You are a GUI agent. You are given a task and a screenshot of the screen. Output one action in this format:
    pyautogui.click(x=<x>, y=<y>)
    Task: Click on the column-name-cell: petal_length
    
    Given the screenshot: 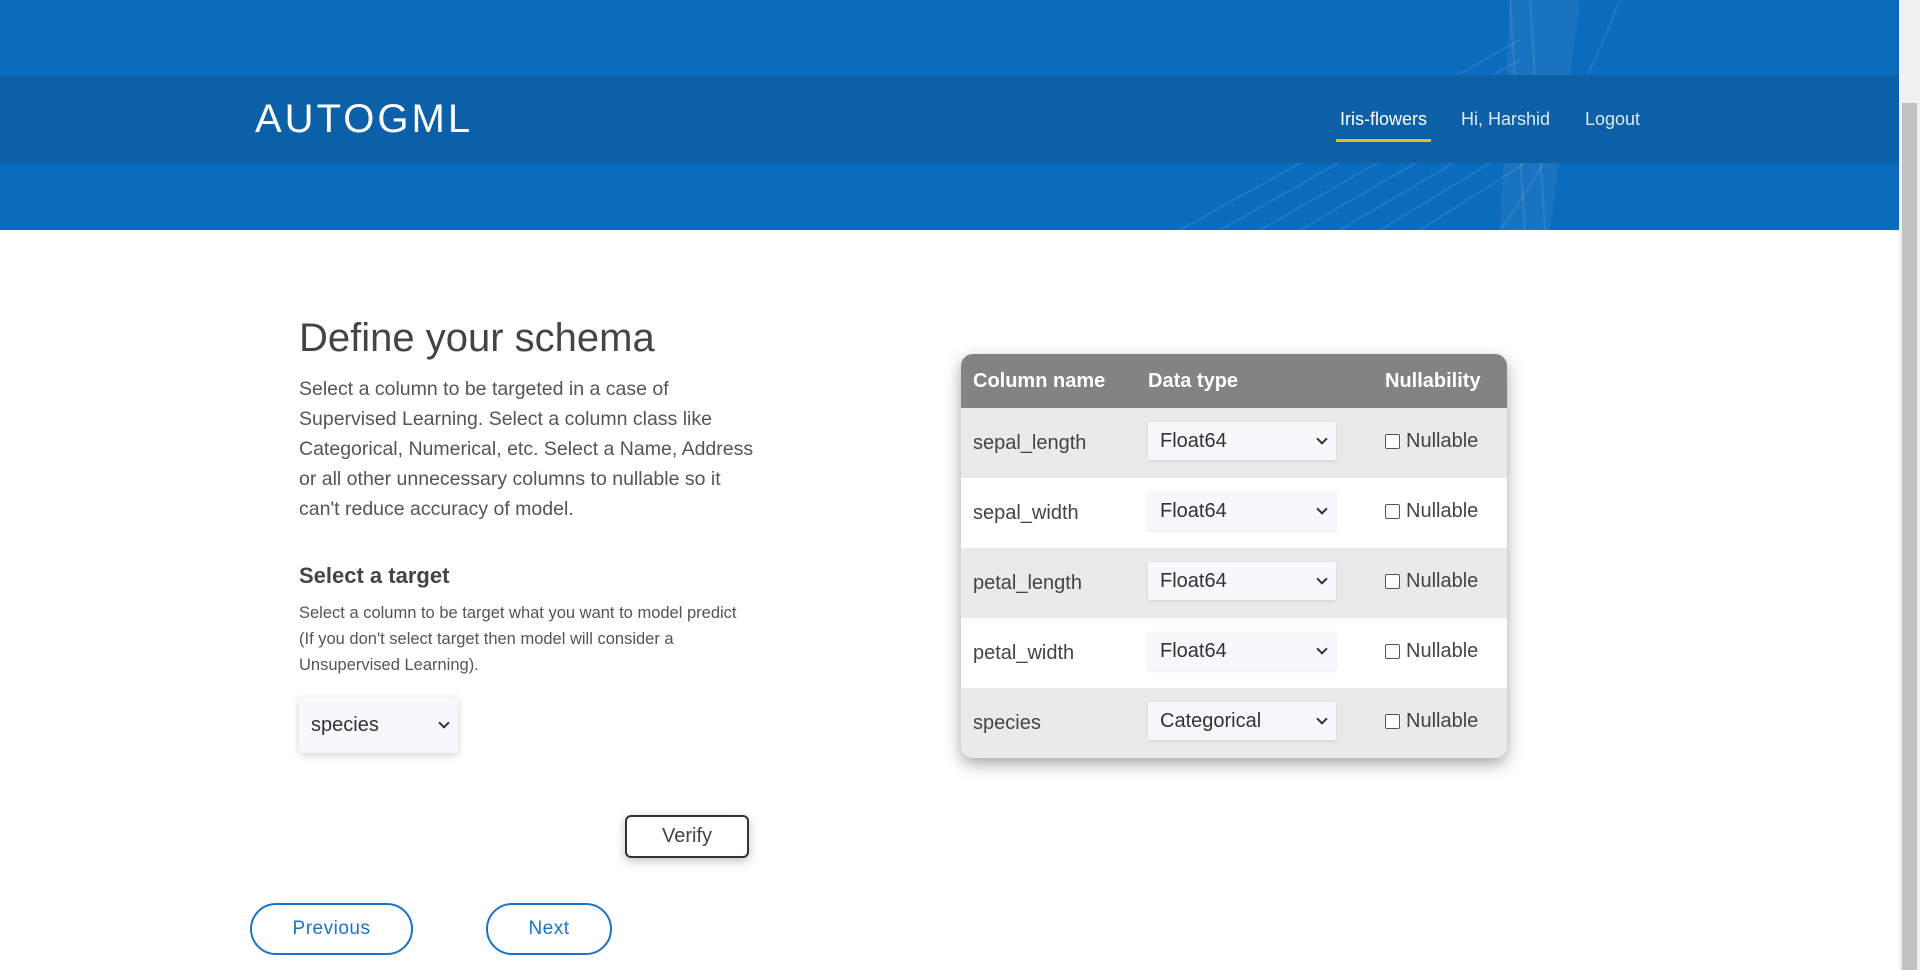 What is the action you would take?
    pyautogui.click(x=1027, y=583)
    